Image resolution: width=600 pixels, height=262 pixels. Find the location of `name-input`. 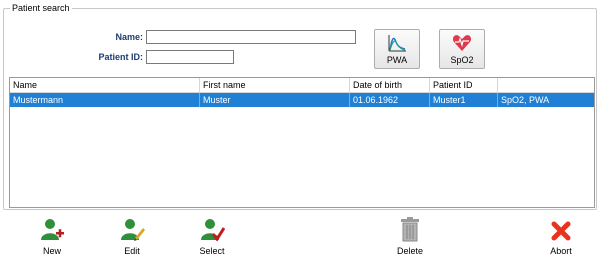

name-input is located at coordinates (251, 37).